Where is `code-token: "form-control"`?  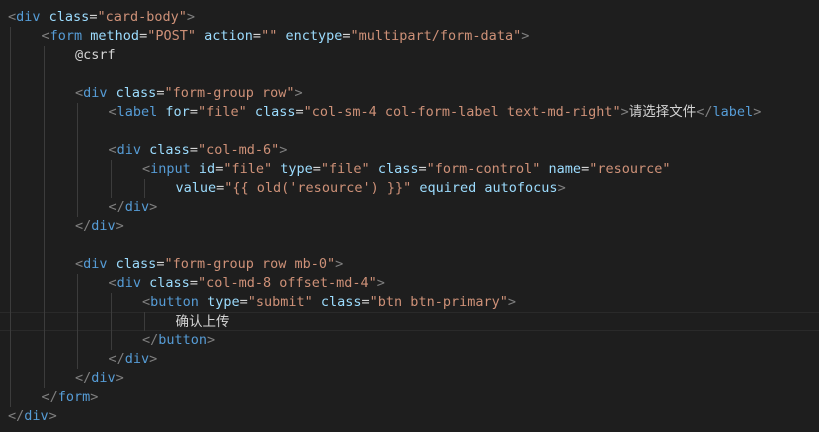 code-token: "form-control" is located at coordinates (483, 169).